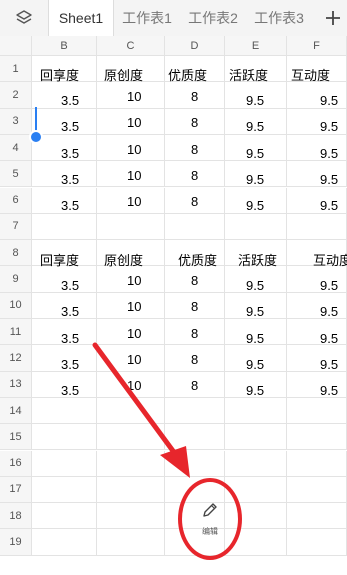 The width and height of the screenshot is (347, 575). What do you see at coordinates (141, 410) in the screenshot?
I see `annotation-arrow` at bounding box center [141, 410].